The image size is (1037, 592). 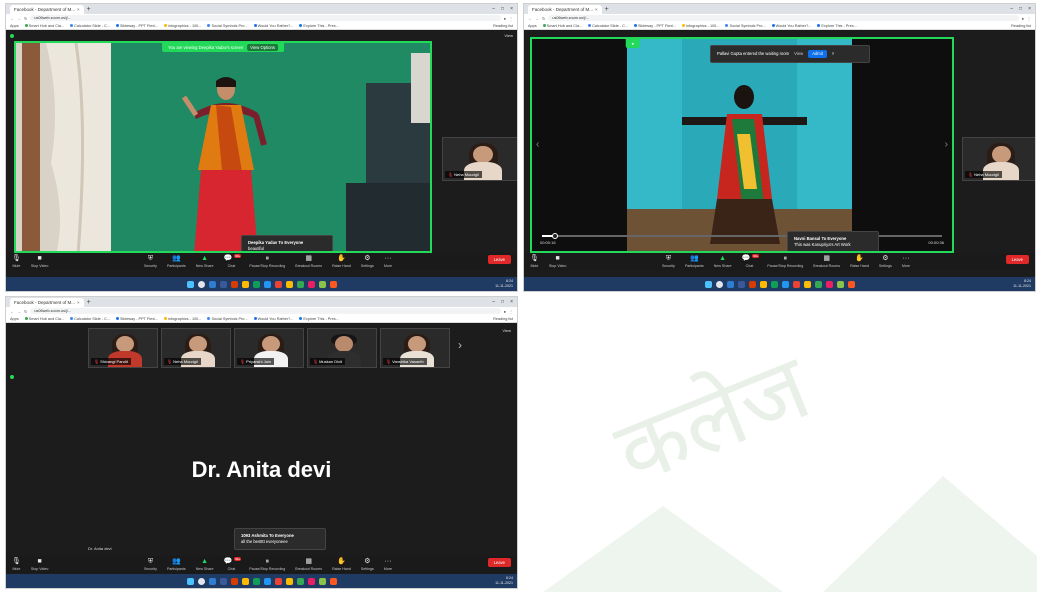 What do you see at coordinates (555, 236) in the screenshot?
I see `seek-handle` at bounding box center [555, 236].